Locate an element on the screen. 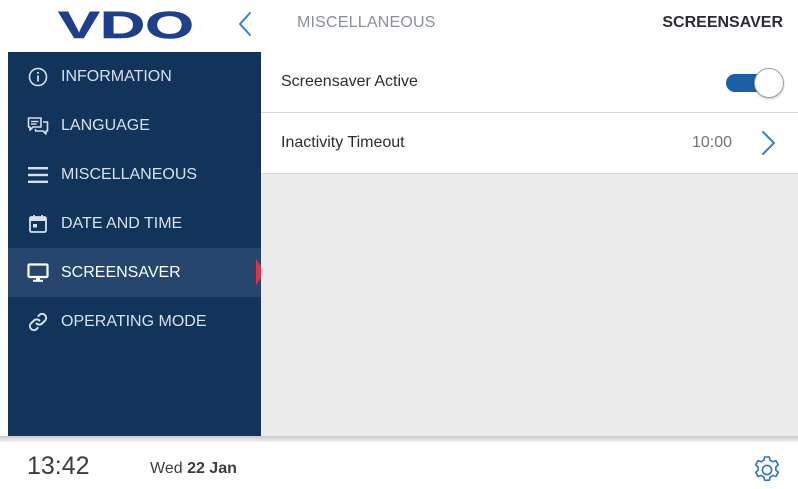  setting-row-screensaver-active: Screensaver Active is located at coordinates (529, 82).